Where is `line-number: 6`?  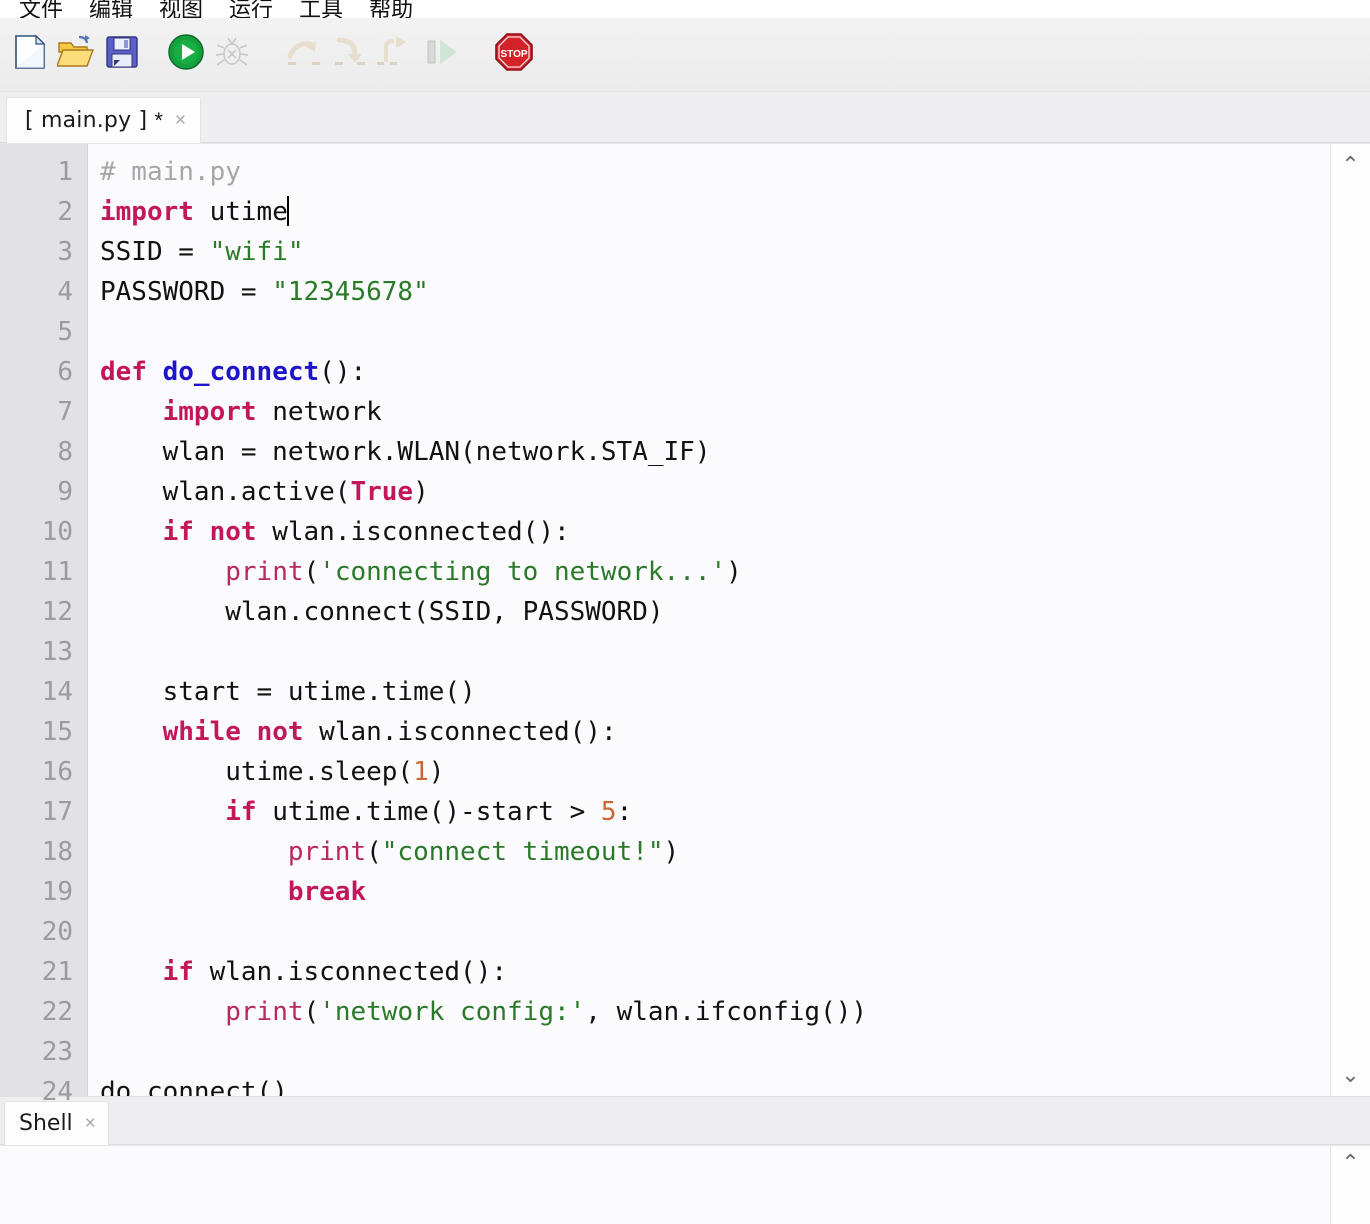
line-number: 6 is located at coordinates (65, 372).